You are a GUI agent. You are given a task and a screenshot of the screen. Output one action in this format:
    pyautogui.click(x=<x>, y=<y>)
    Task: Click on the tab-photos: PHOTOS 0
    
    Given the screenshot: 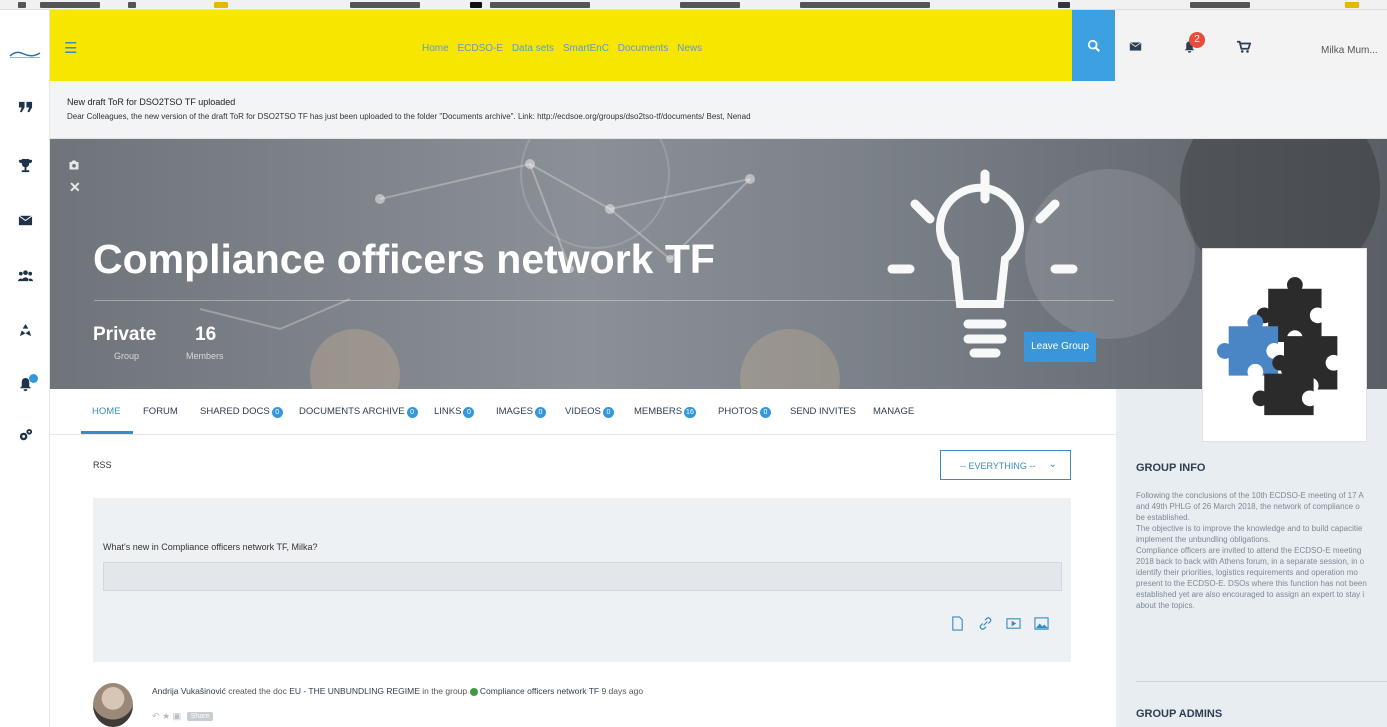 What is the action you would take?
    pyautogui.click(x=744, y=412)
    